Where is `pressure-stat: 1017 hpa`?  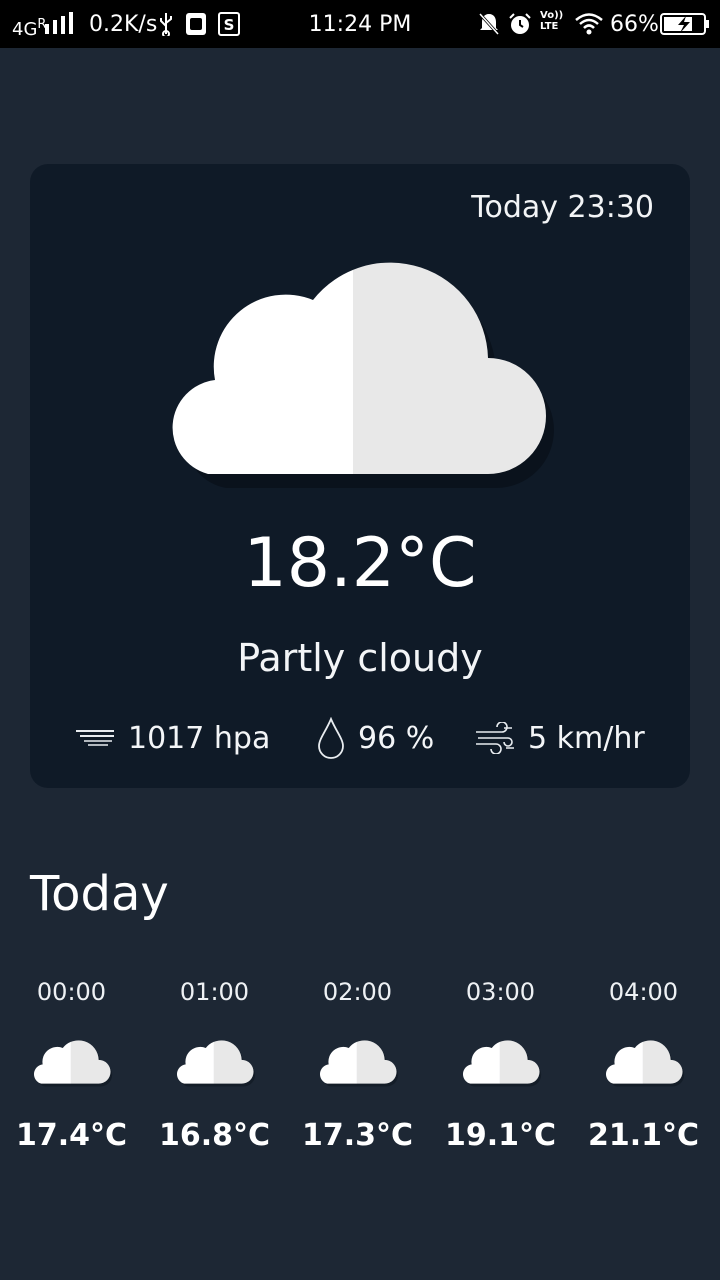
pressure-stat: 1017 hpa is located at coordinates (172, 738).